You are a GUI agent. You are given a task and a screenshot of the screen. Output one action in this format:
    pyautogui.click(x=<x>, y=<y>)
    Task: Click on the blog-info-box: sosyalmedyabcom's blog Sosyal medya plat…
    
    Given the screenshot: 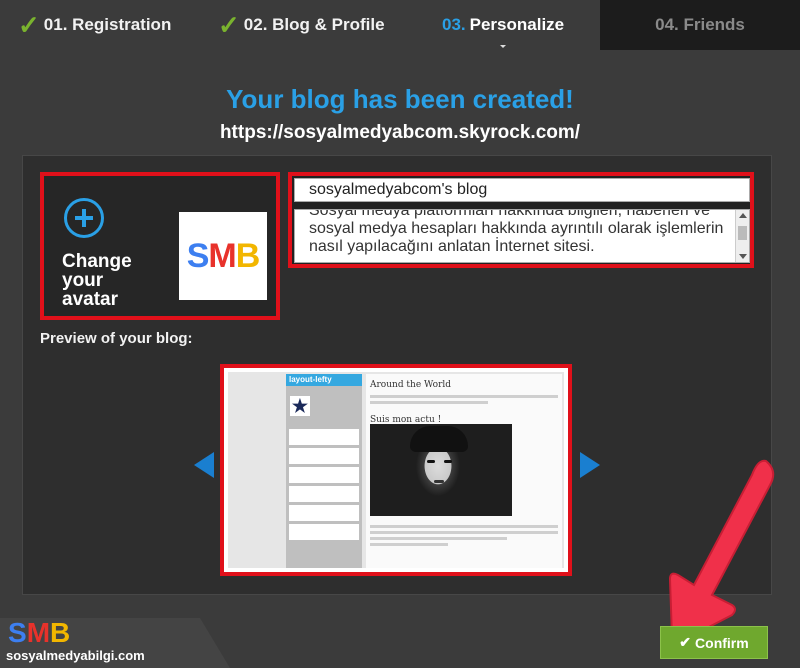 What is the action you would take?
    pyautogui.click(x=521, y=220)
    